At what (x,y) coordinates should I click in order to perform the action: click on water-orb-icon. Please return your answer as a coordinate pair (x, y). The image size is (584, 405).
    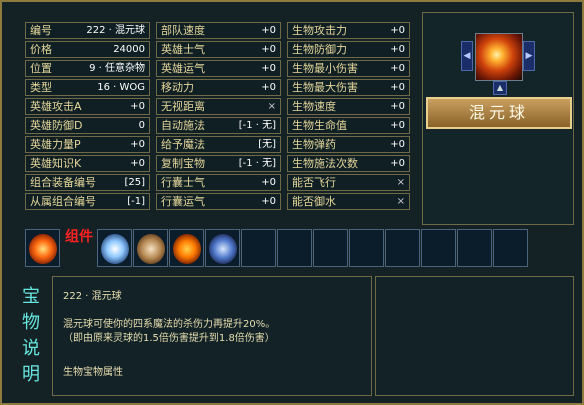
    Looking at the image, I should click on (115, 249).